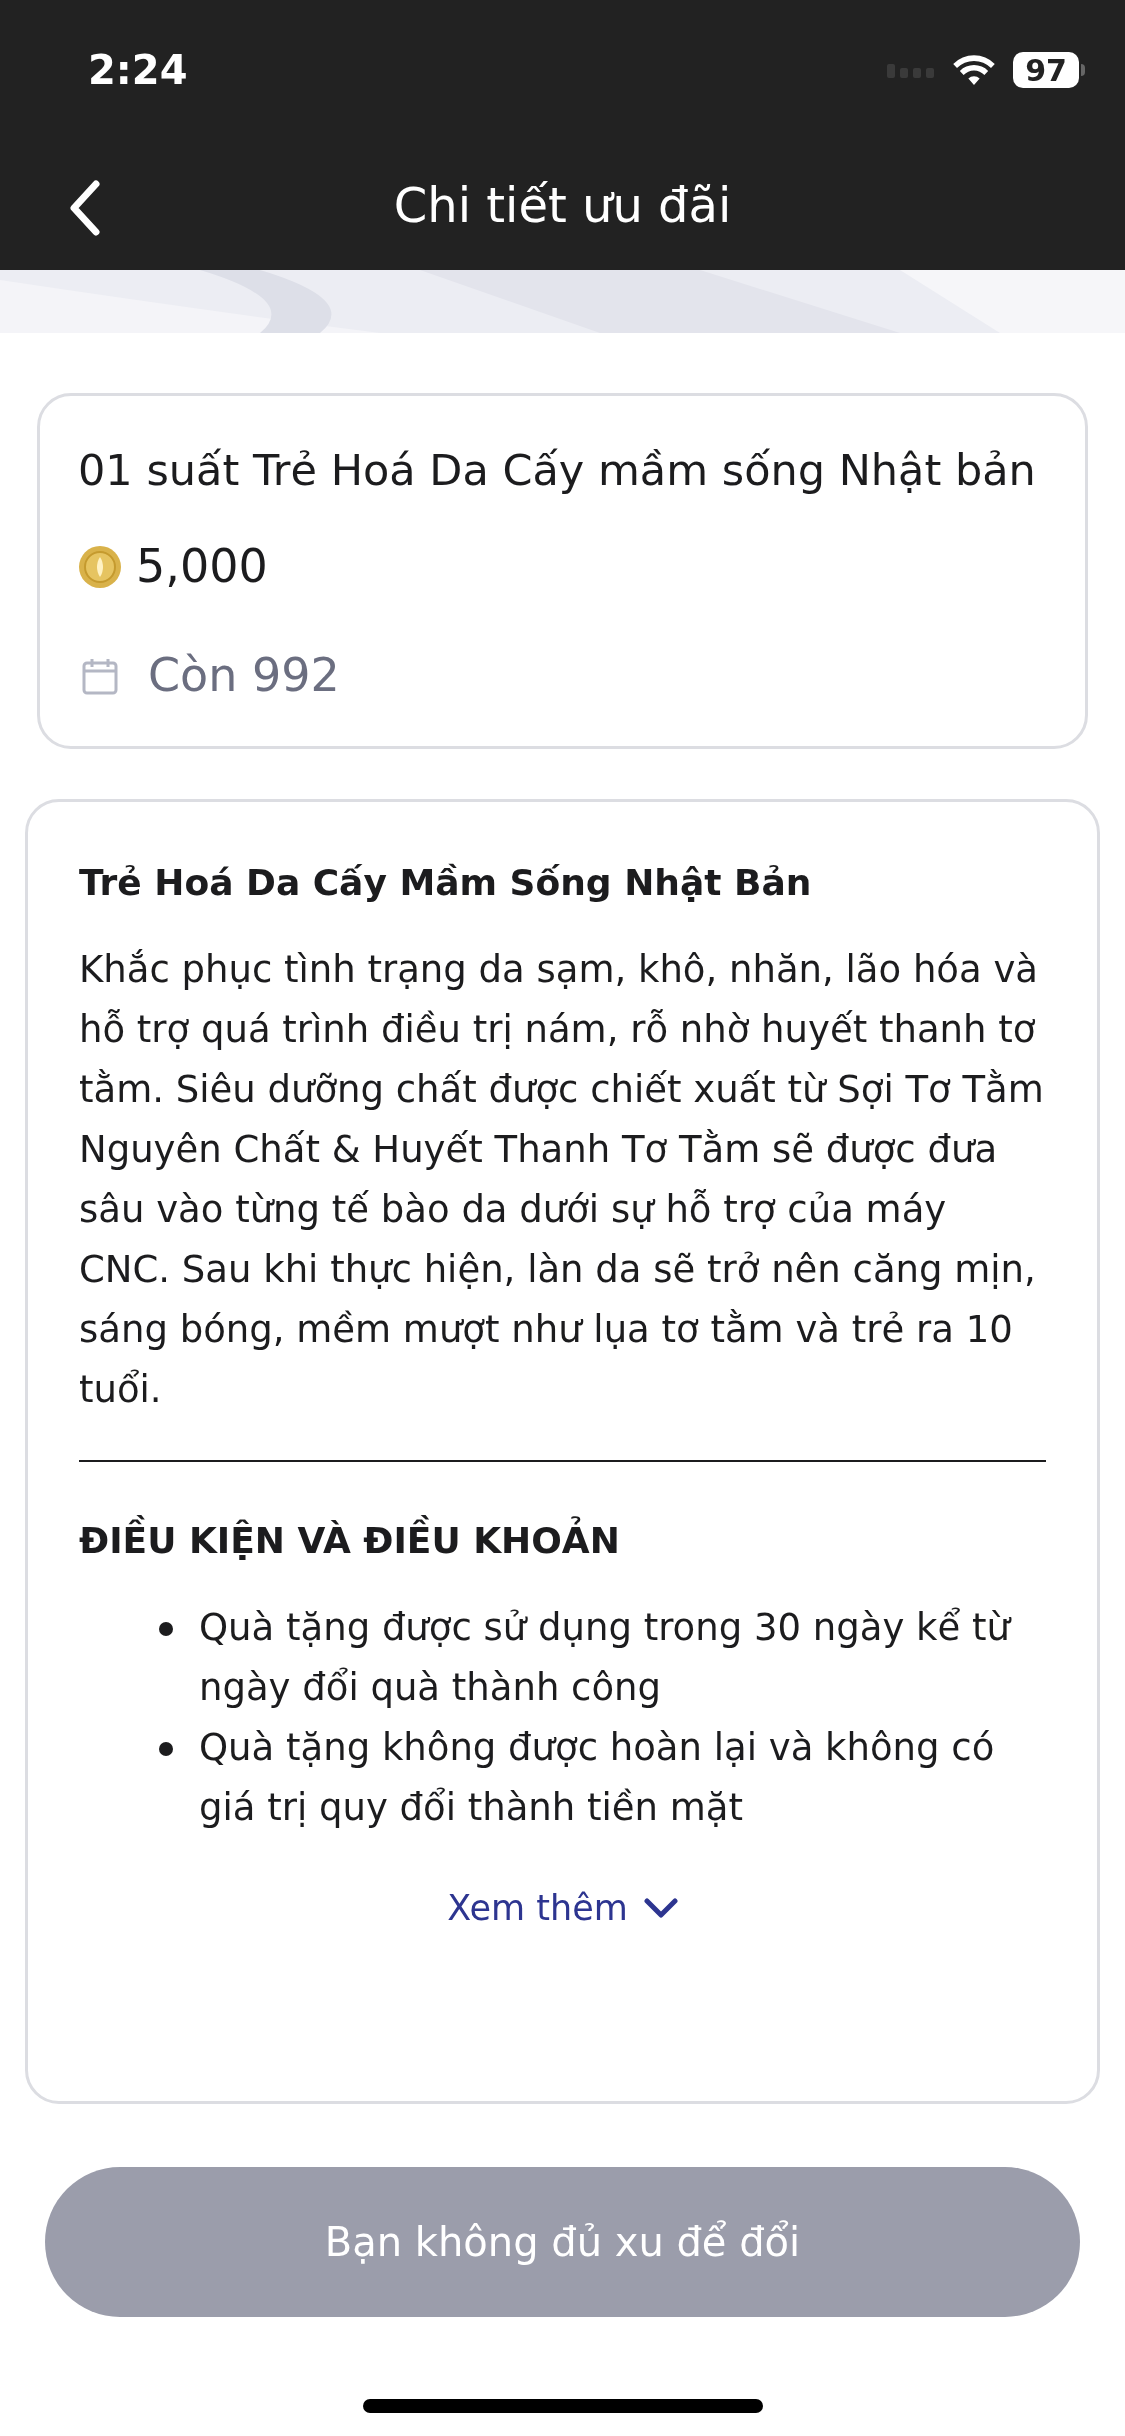 Image resolution: width=1125 pixels, height=2436 pixels. What do you see at coordinates (597, 1778) in the screenshot?
I see `terms-item: Quà tặng không được hoàn lại và không có giá trị quy đổi thành tiền mặt` at bounding box center [597, 1778].